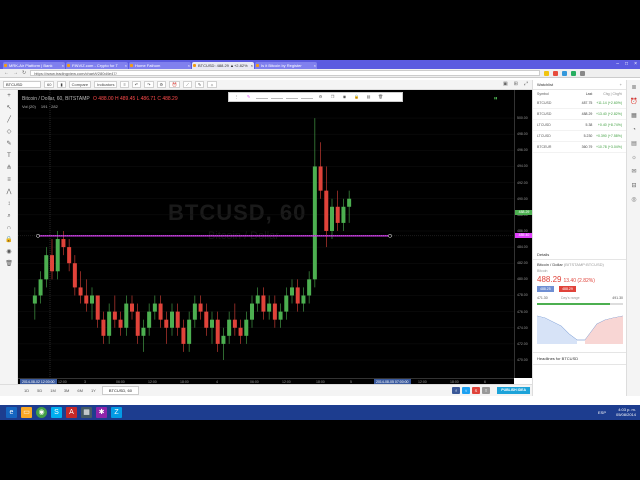  I want to click on range-1d: 1D, so click(26, 390).